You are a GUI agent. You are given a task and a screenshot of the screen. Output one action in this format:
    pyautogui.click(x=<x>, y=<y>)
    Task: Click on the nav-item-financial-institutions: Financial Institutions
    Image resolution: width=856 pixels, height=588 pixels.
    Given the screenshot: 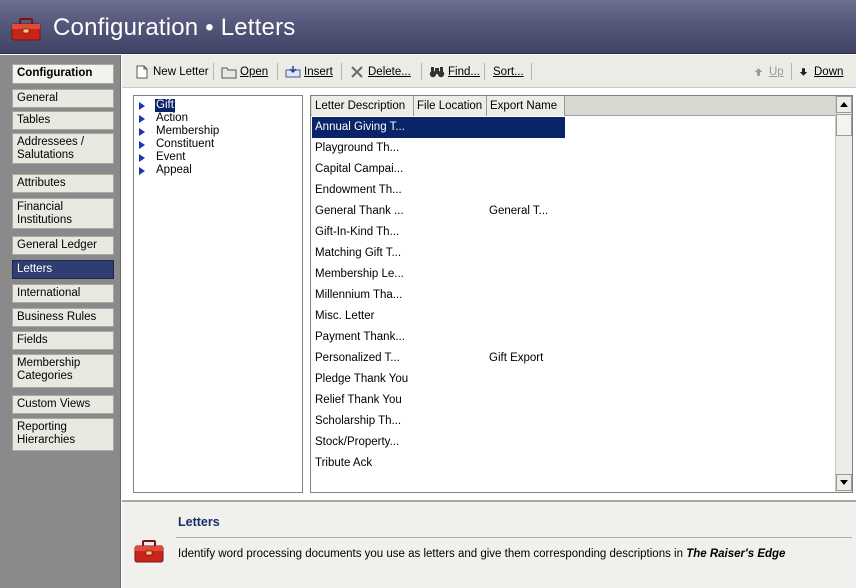 What is the action you would take?
    pyautogui.click(x=63, y=213)
    